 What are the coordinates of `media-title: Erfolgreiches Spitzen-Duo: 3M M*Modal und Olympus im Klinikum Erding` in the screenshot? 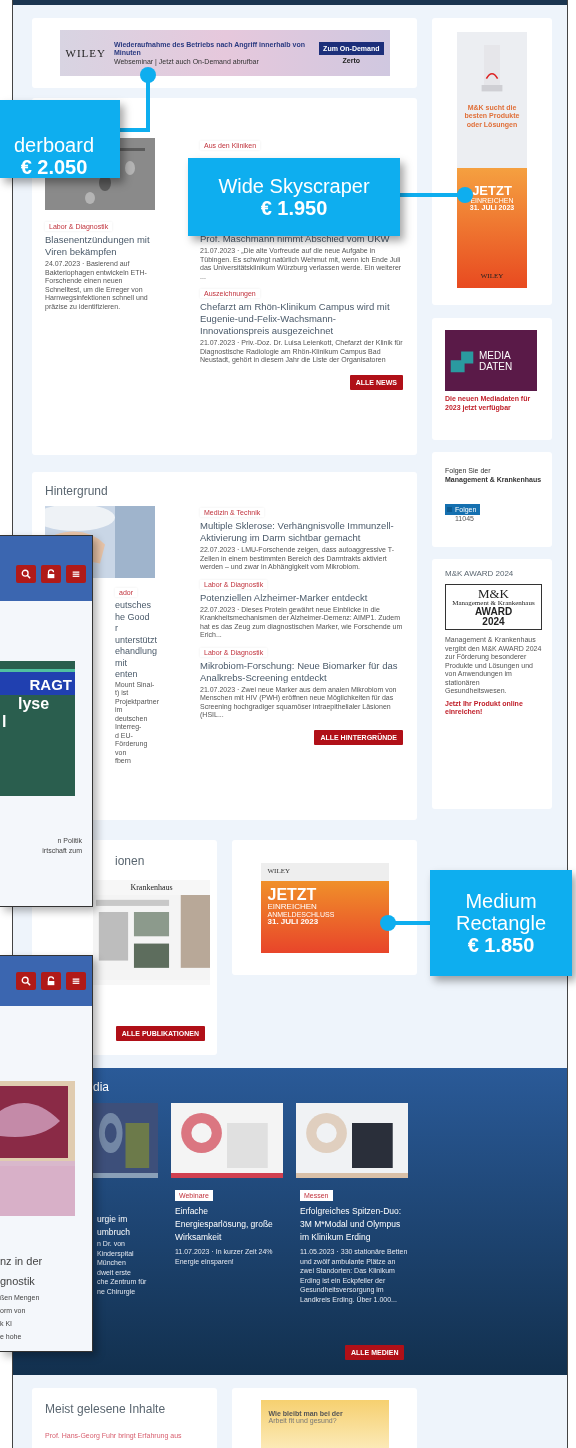 It's located at (352, 1224).